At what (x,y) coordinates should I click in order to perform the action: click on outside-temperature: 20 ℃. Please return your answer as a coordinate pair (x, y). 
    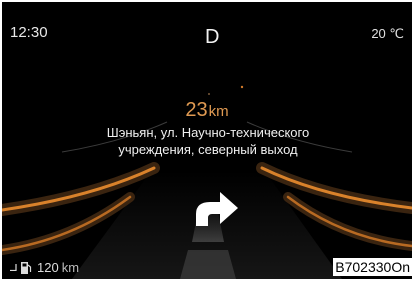
    Looking at the image, I should click on (387, 33).